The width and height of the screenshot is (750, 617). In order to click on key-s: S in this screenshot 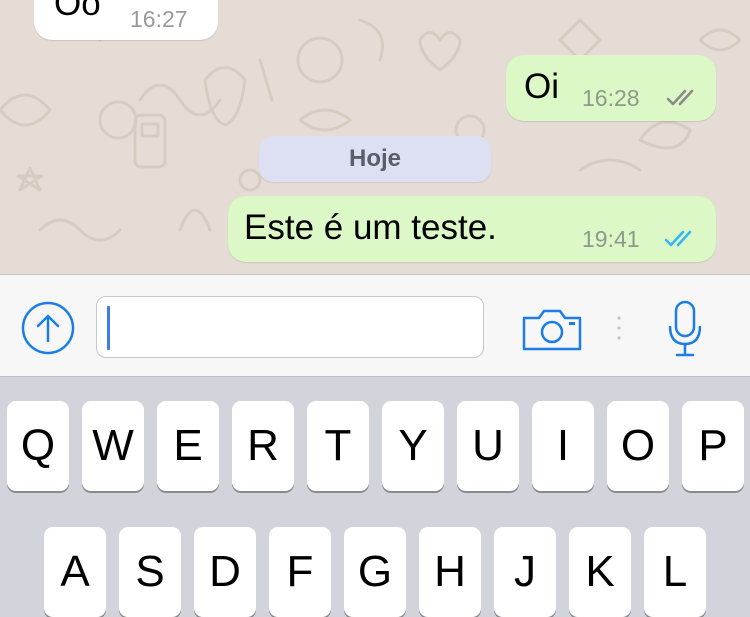, I will do `click(150, 572)`.